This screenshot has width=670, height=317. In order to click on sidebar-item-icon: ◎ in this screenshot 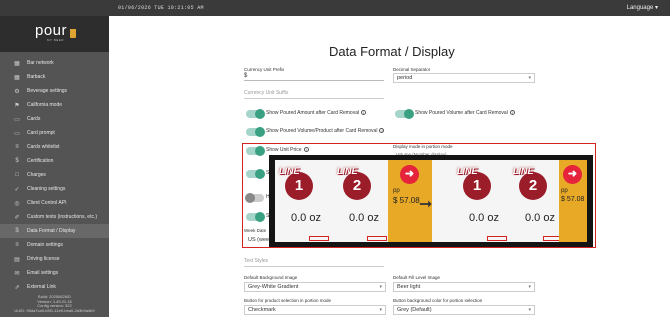, I will do `click(17, 203)`.